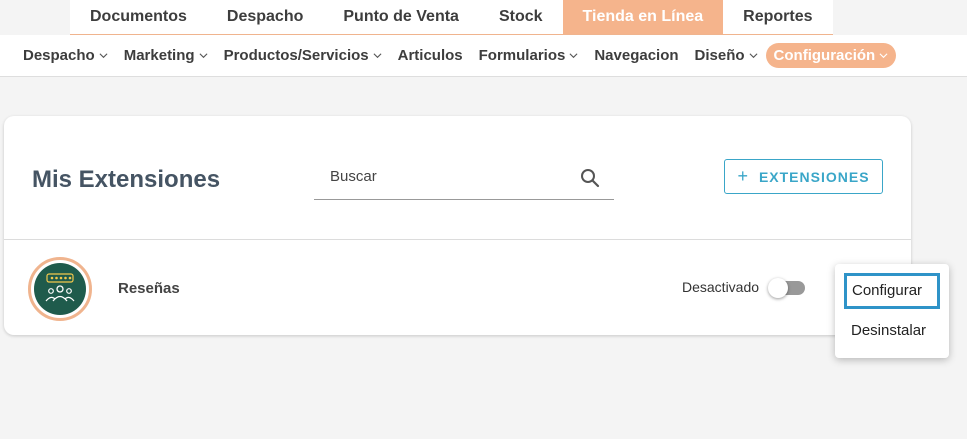 Image resolution: width=967 pixels, height=439 pixels. Describe the element at coordinates (450, 176) in the screenshot. I see `search-input` at that location.